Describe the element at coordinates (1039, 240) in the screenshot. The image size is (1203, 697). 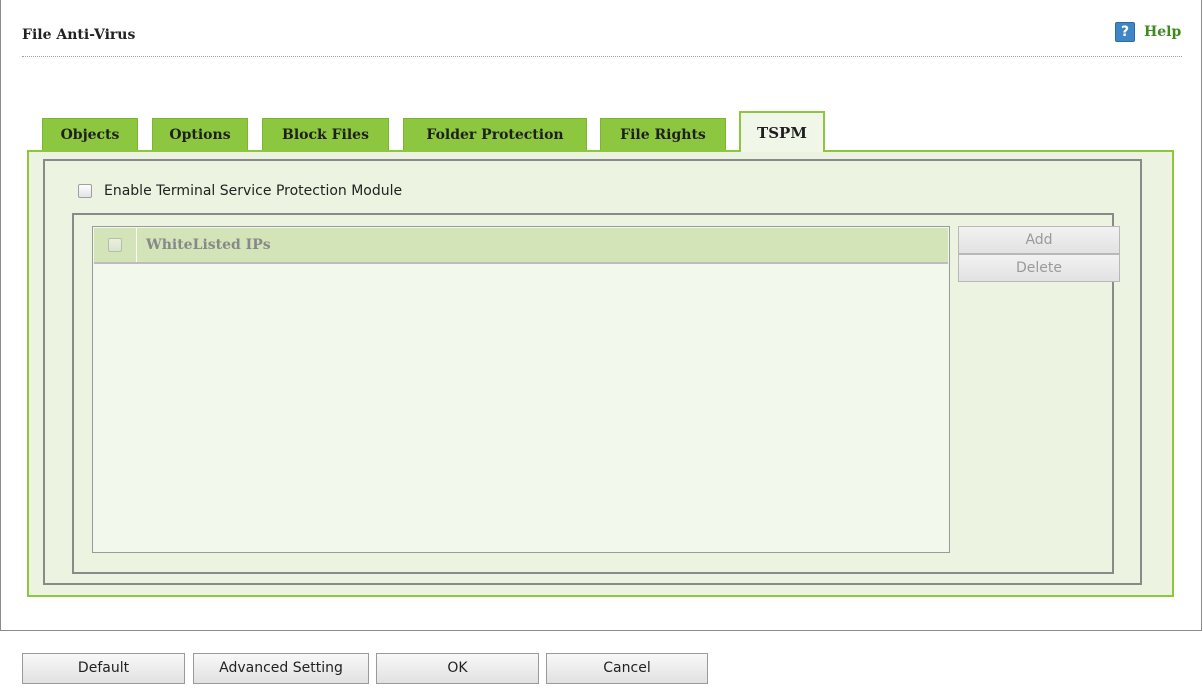
I see `add-button: Add` at that location.